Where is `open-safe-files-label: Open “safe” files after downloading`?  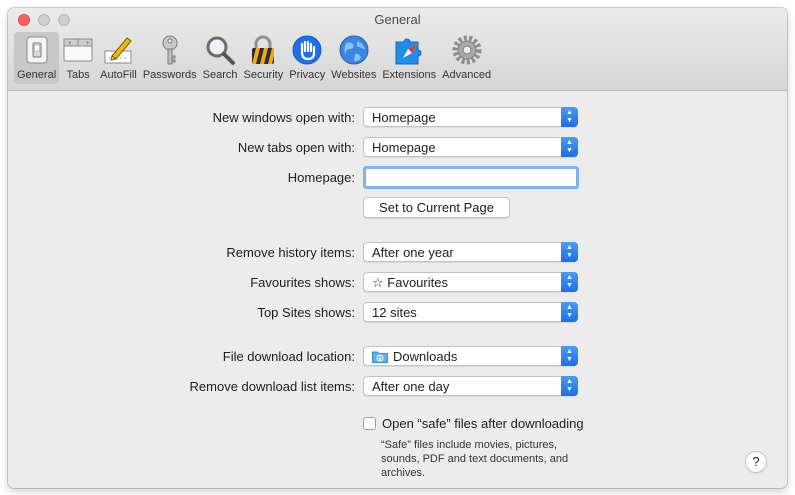
open-safe-files-label: Open “safe” files after downloading is located at coordinates (483, 423).